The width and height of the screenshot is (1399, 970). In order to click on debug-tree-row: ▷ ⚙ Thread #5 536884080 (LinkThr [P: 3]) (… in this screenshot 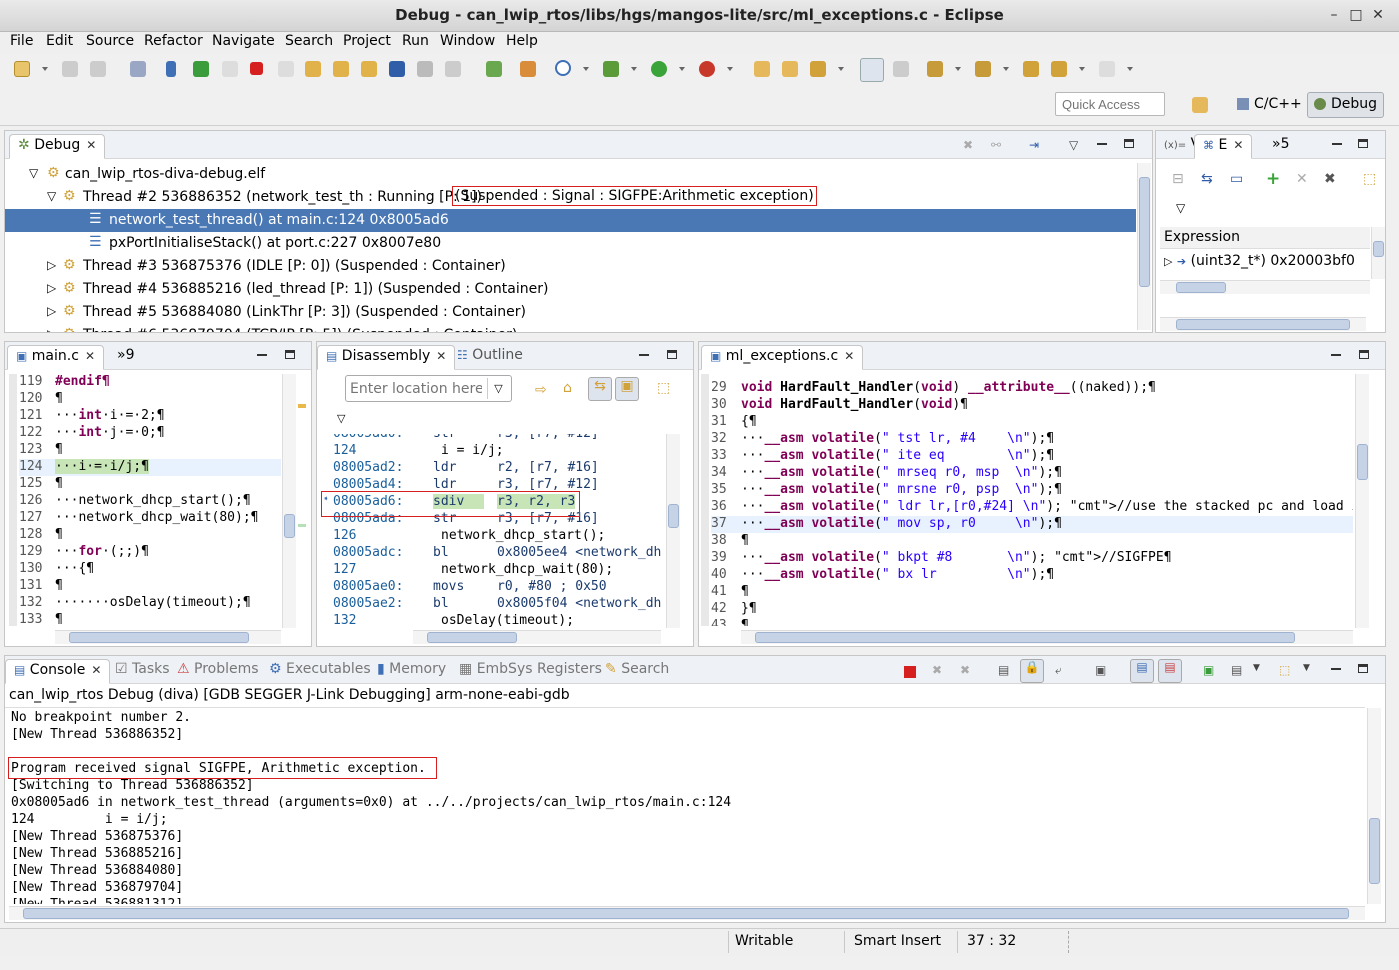, I will do `click(570, 312)`.